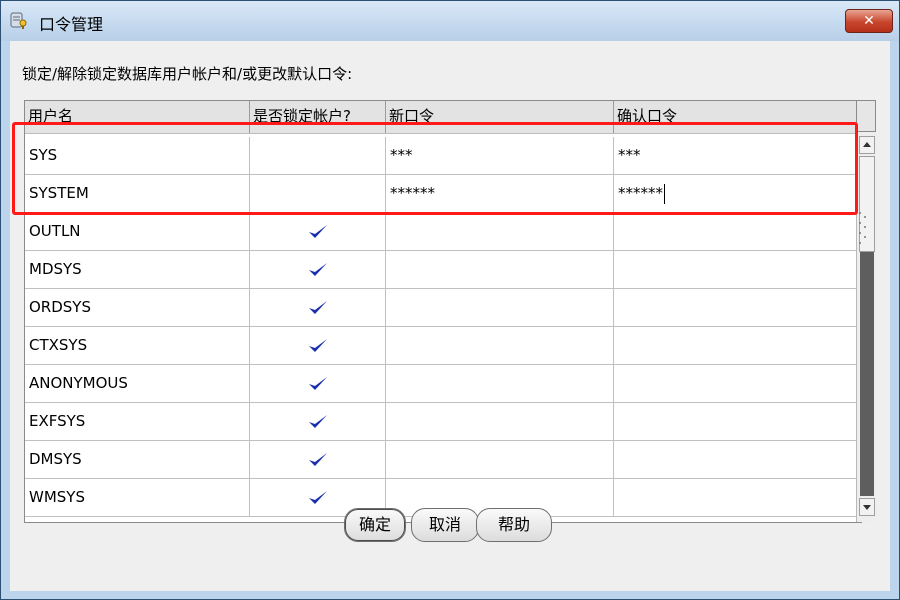  Describe the element at coordinates (640, 193) in the screenshot. I see `confirm-password-value: ******` at that location.